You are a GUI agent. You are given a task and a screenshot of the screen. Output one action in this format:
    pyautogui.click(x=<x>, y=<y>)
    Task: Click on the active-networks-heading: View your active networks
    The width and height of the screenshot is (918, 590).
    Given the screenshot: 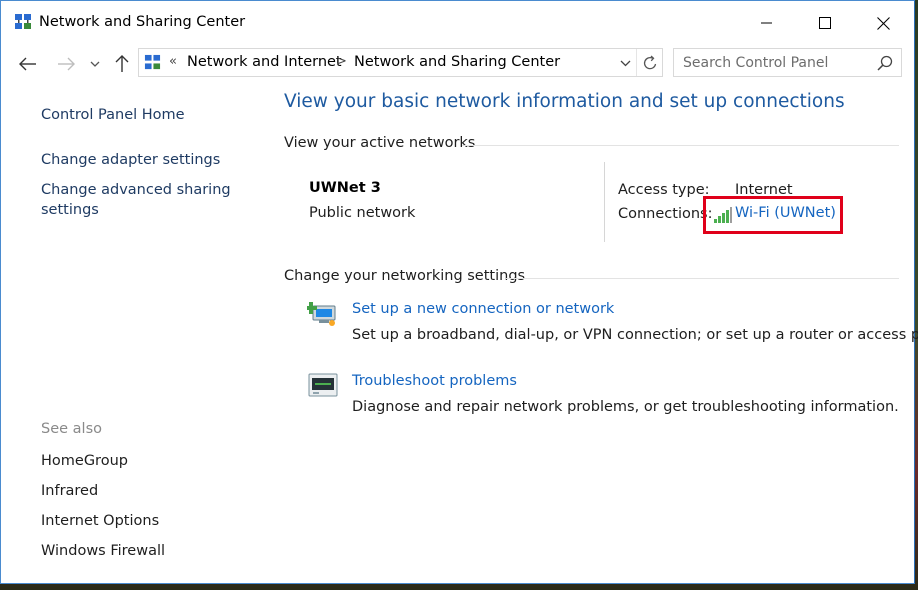 What is the action you would take?
    pyautogui.click(x=380, y=143)
    